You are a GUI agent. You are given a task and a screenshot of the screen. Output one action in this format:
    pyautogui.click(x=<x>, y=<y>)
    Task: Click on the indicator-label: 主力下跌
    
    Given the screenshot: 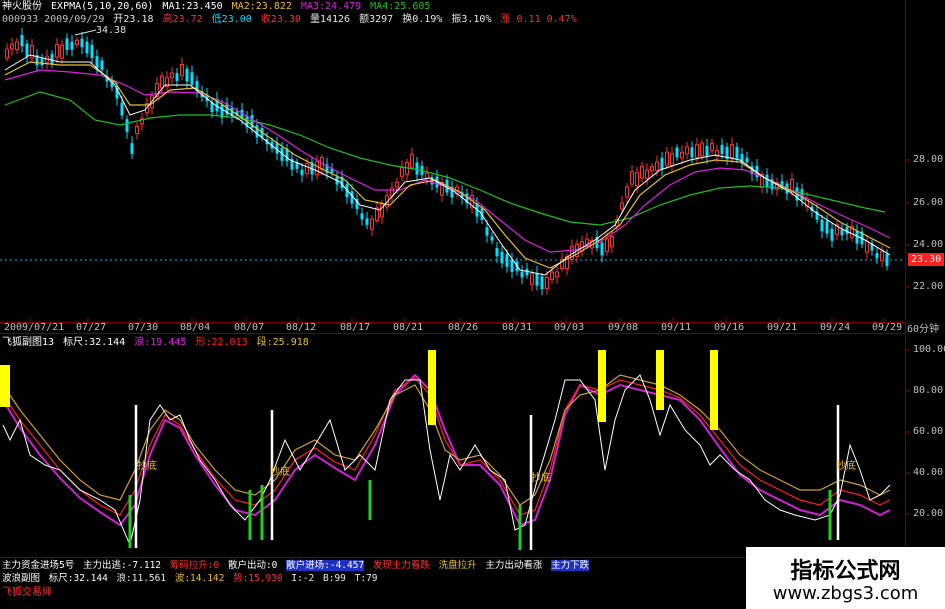 What is the action you would take?
    pyautogui.click(x=570, y=565)
    